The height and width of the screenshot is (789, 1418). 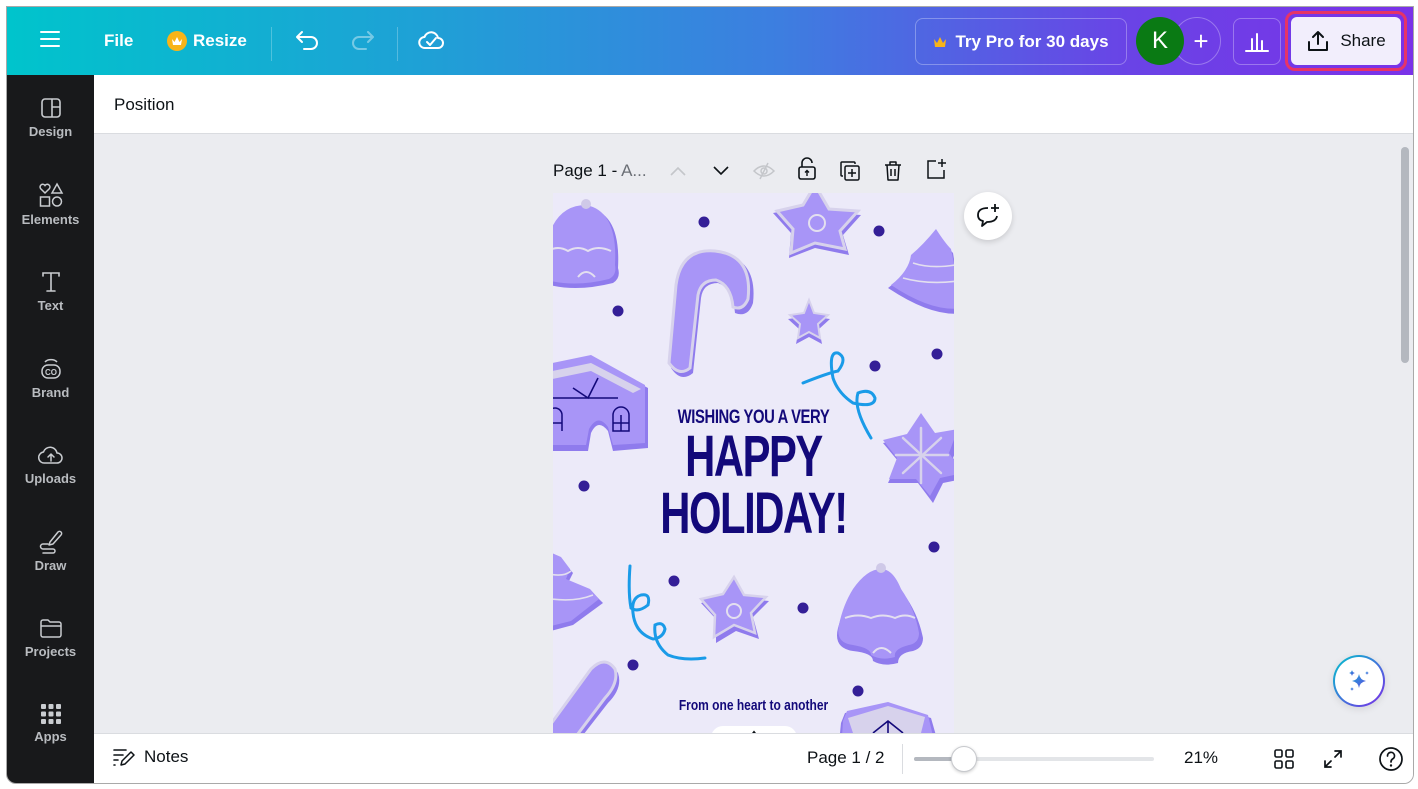 I want to click on bottom-divider, so click(x=902, y=759).